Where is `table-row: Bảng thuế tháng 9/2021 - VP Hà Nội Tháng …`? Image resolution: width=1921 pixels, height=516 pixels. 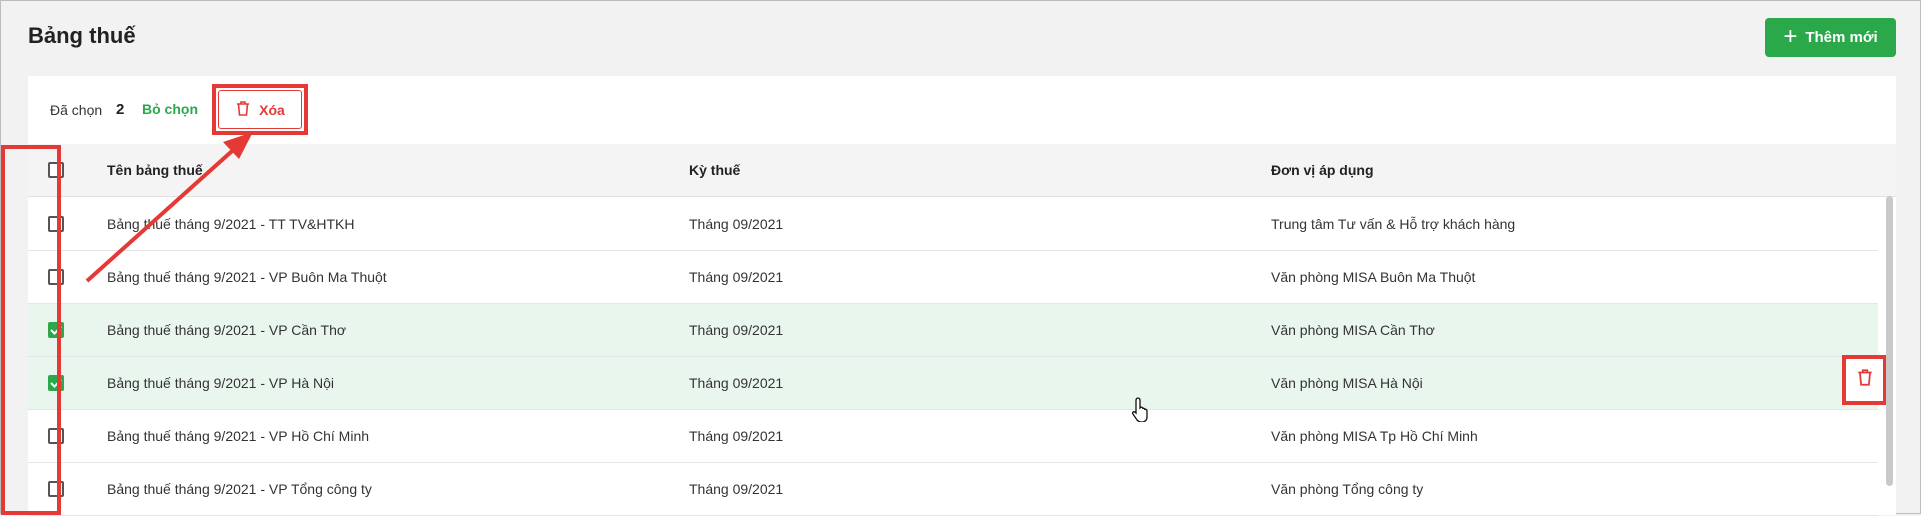
table-row: Bảng thuế tháng 9/2021 - VP Hà Nội Tháng … is located at coordinates (953, 383).